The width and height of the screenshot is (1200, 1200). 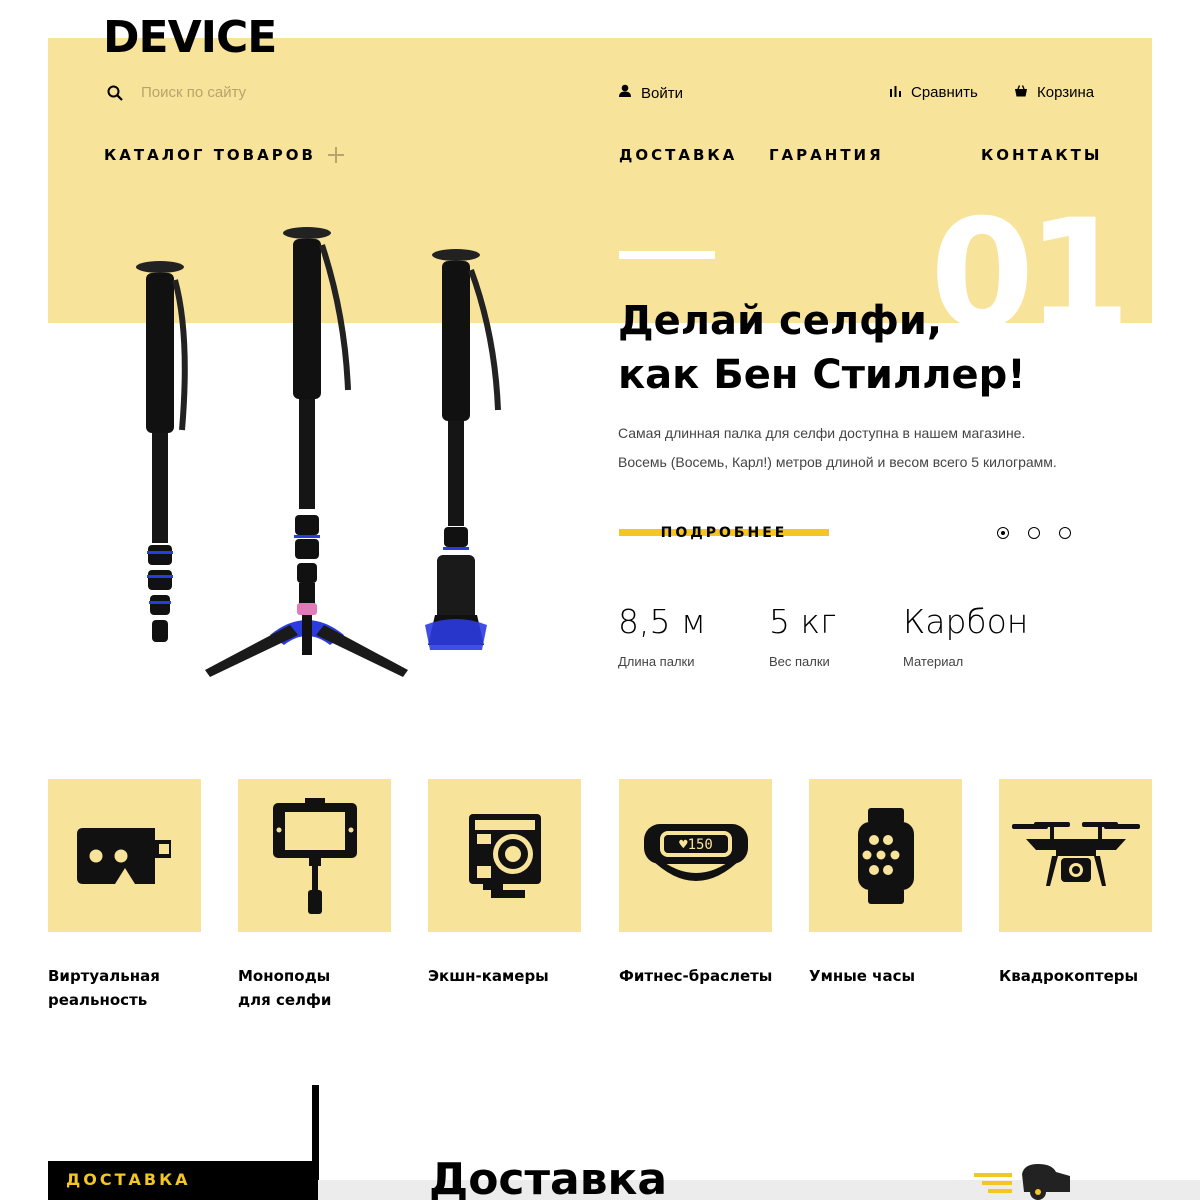 I want to click on category-smartwatches-name: Умные часы, so click(x=885, y=976).